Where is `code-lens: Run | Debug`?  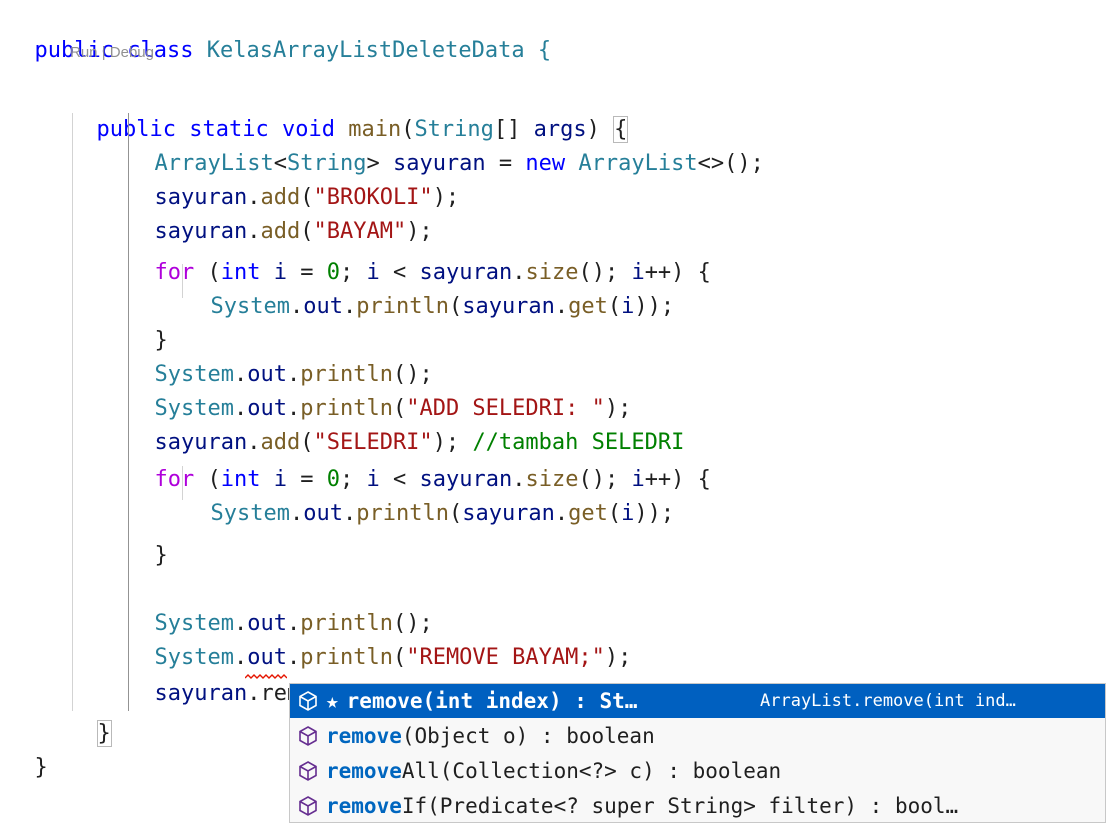 code-lens: Run | Debug is located at coordinates (112, 52).